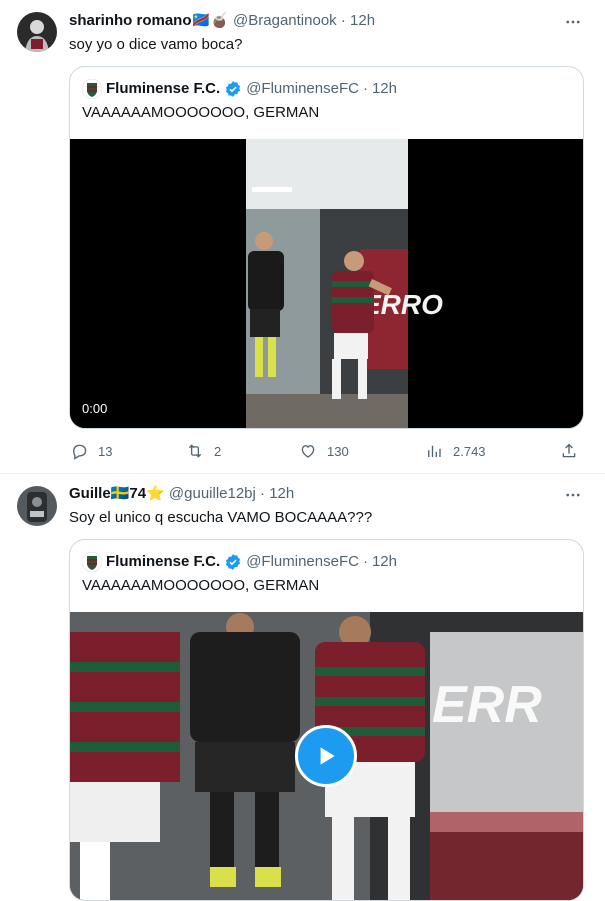  What do you see at coordinates (137, 493) in the screenshot?
I see `name-emojis: 🇸🇪74⭐` at bounding box center [137, 493].